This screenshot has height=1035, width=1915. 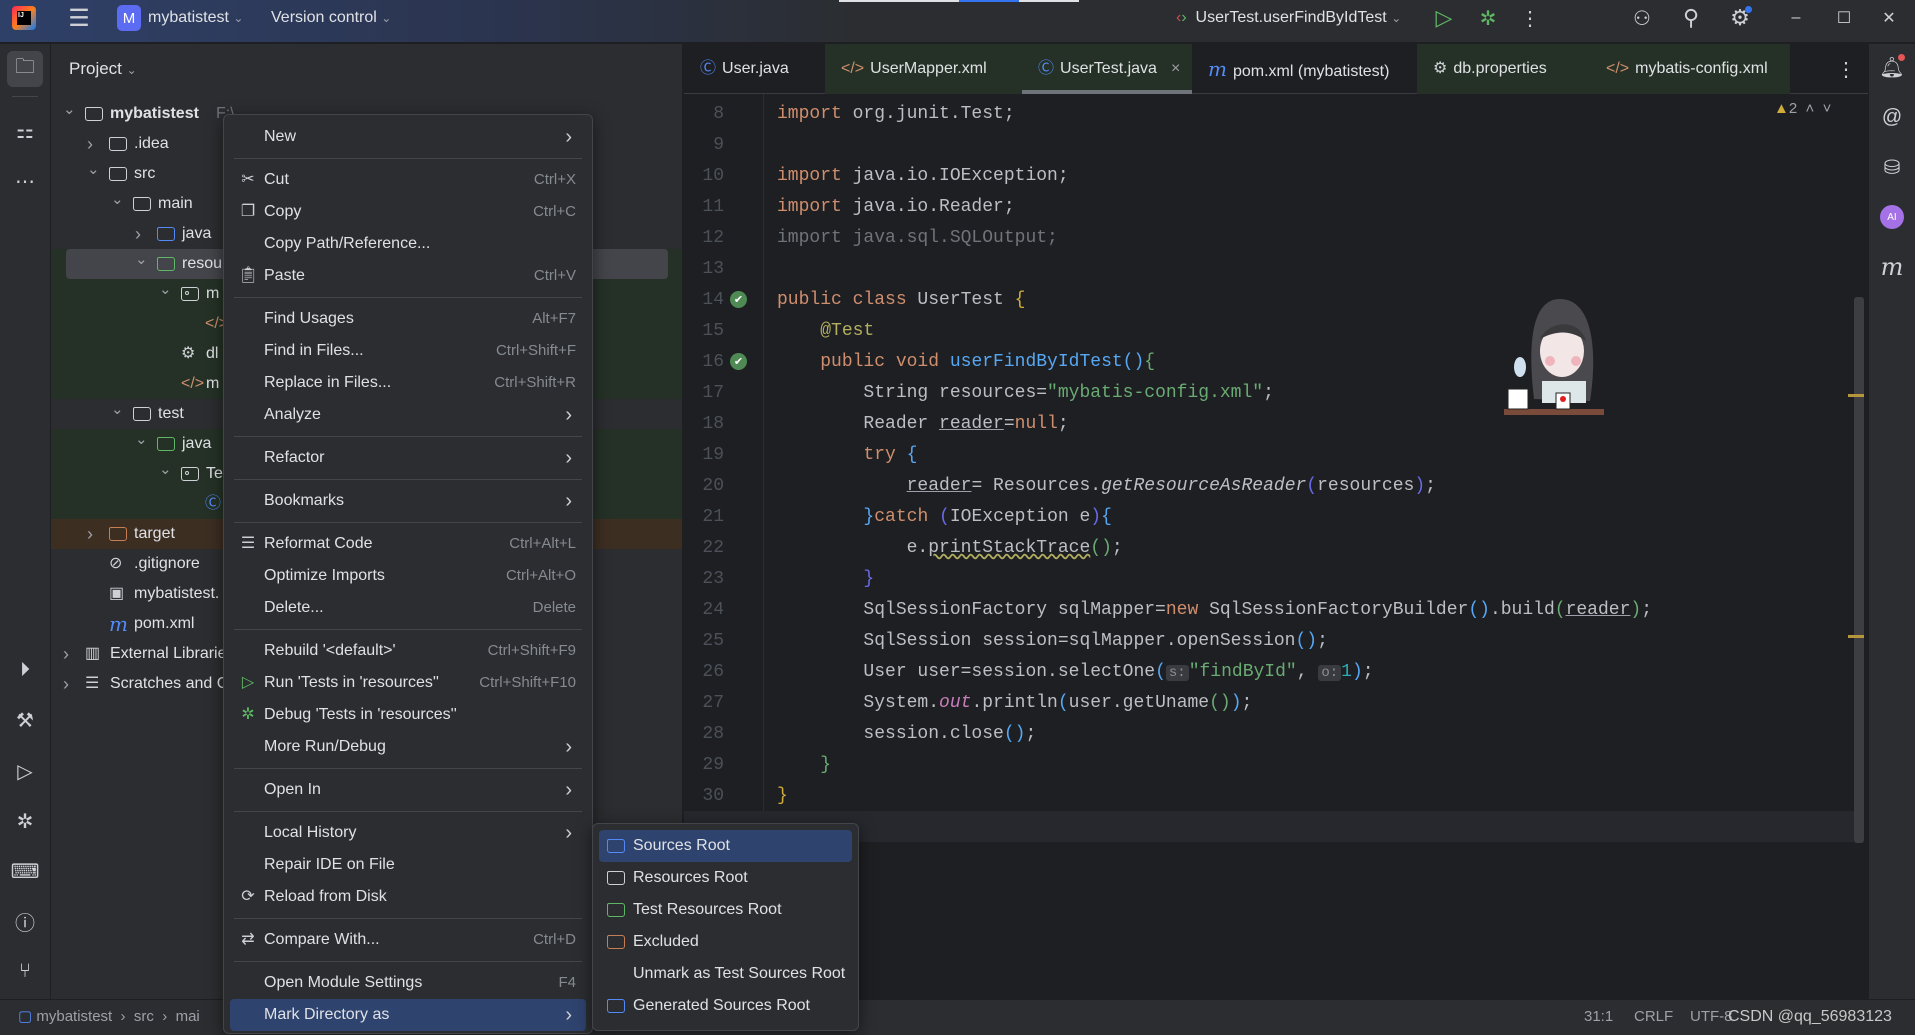 What do you see at coordinates (408, 983) in the screenshot?
I see `menu-item-open-module-settings: Open Module Settings F4` at bounding box center [408, 983].